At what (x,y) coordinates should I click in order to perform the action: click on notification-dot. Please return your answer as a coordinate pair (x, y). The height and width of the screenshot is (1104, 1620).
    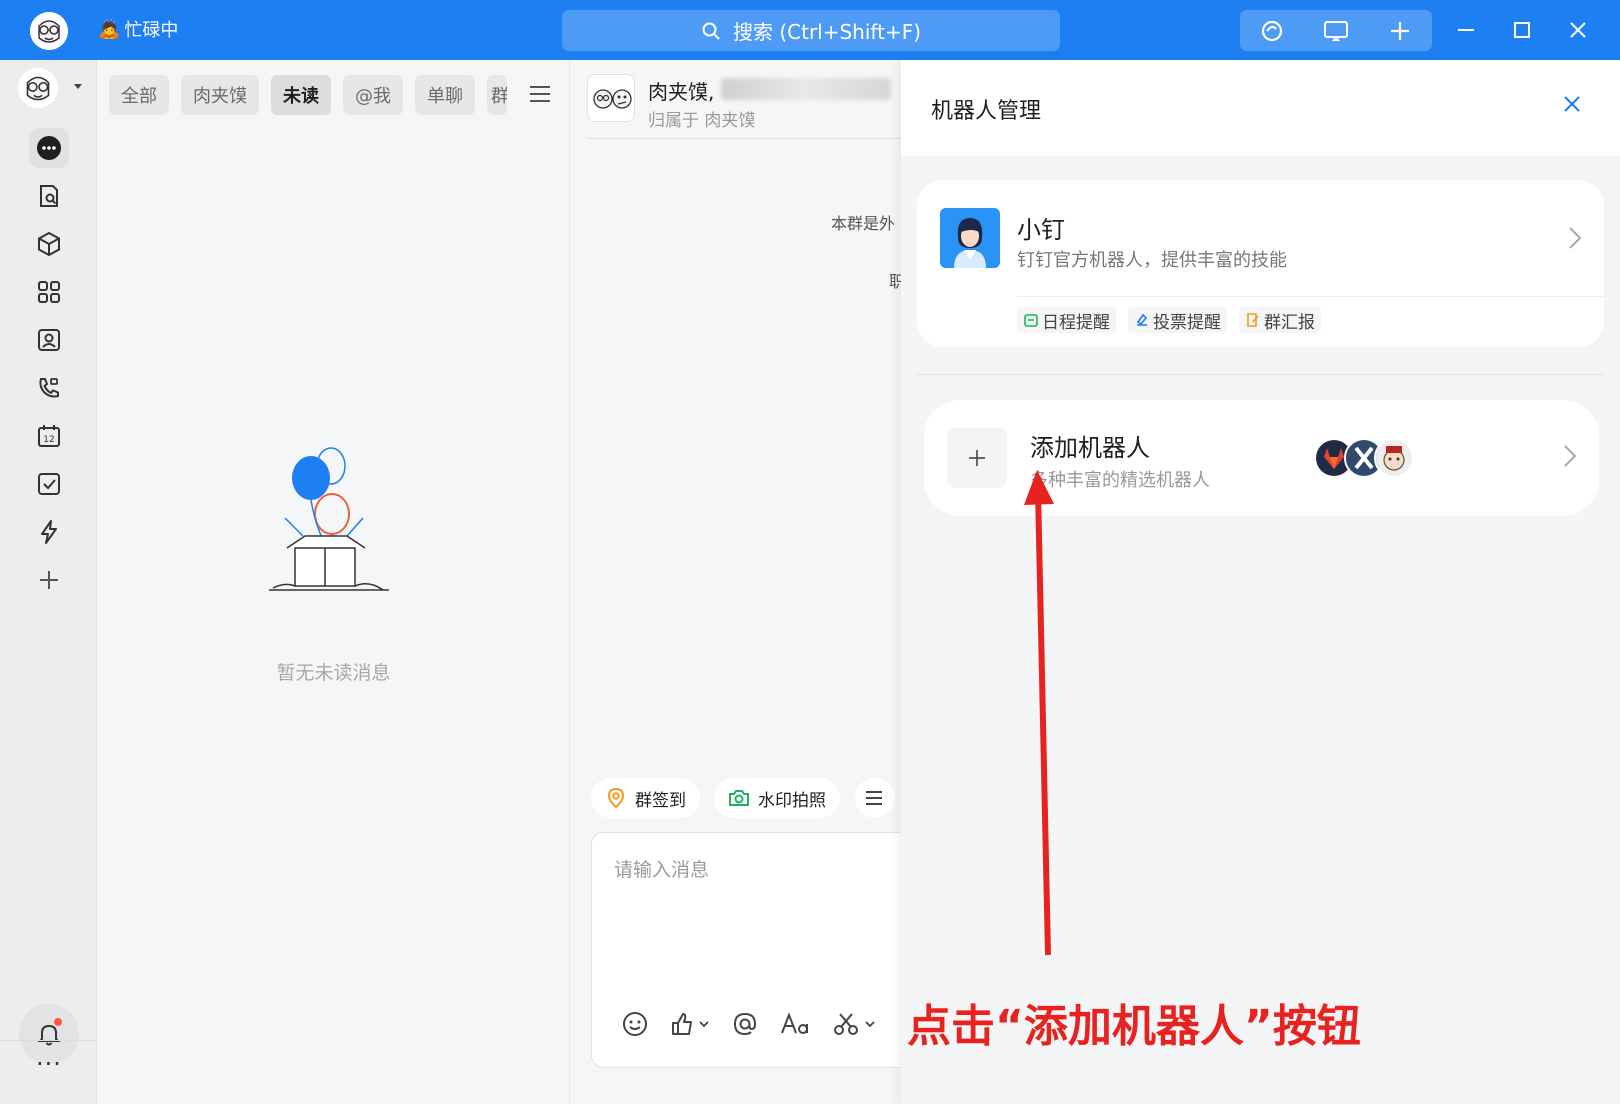
    Looking at the image, I should click on (58, 1022).